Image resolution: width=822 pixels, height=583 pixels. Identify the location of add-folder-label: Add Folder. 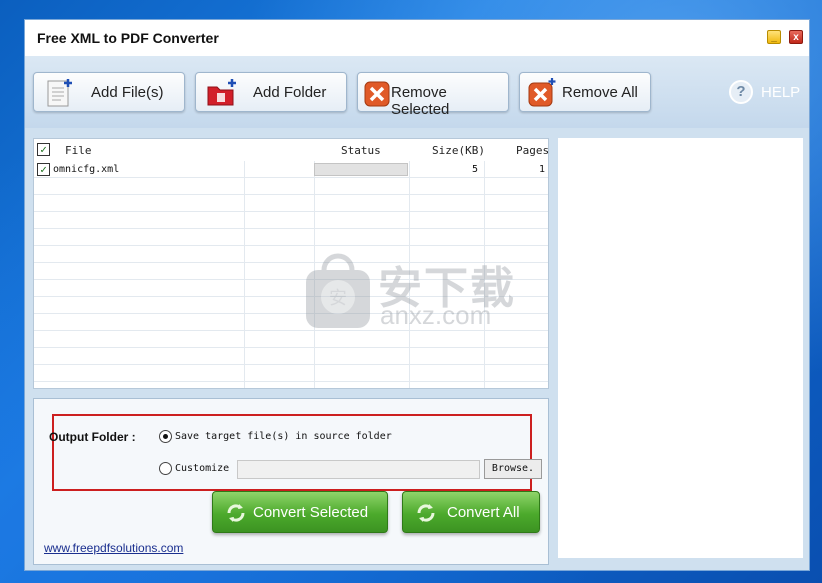
(290, 92).